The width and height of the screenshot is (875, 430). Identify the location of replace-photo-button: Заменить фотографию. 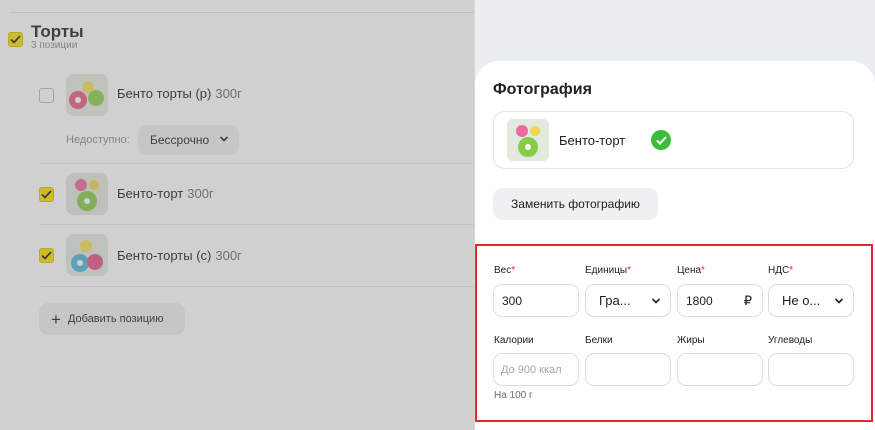
(575, 204).